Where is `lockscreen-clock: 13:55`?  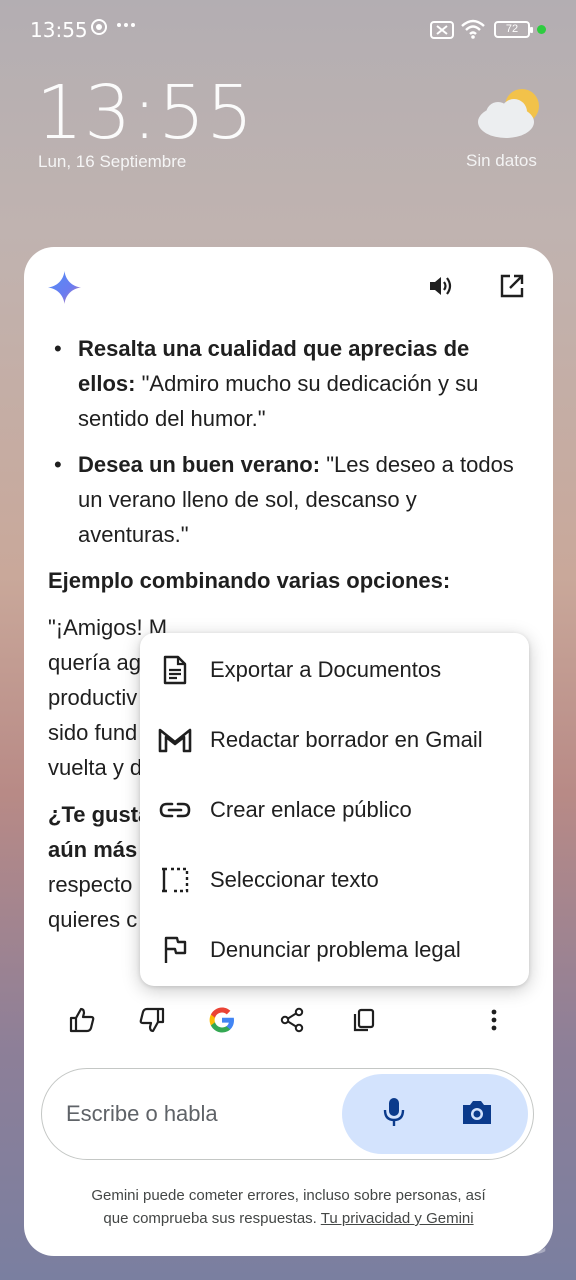 lockscreen-clock: 13:55 is located at coordinates (145, 113).